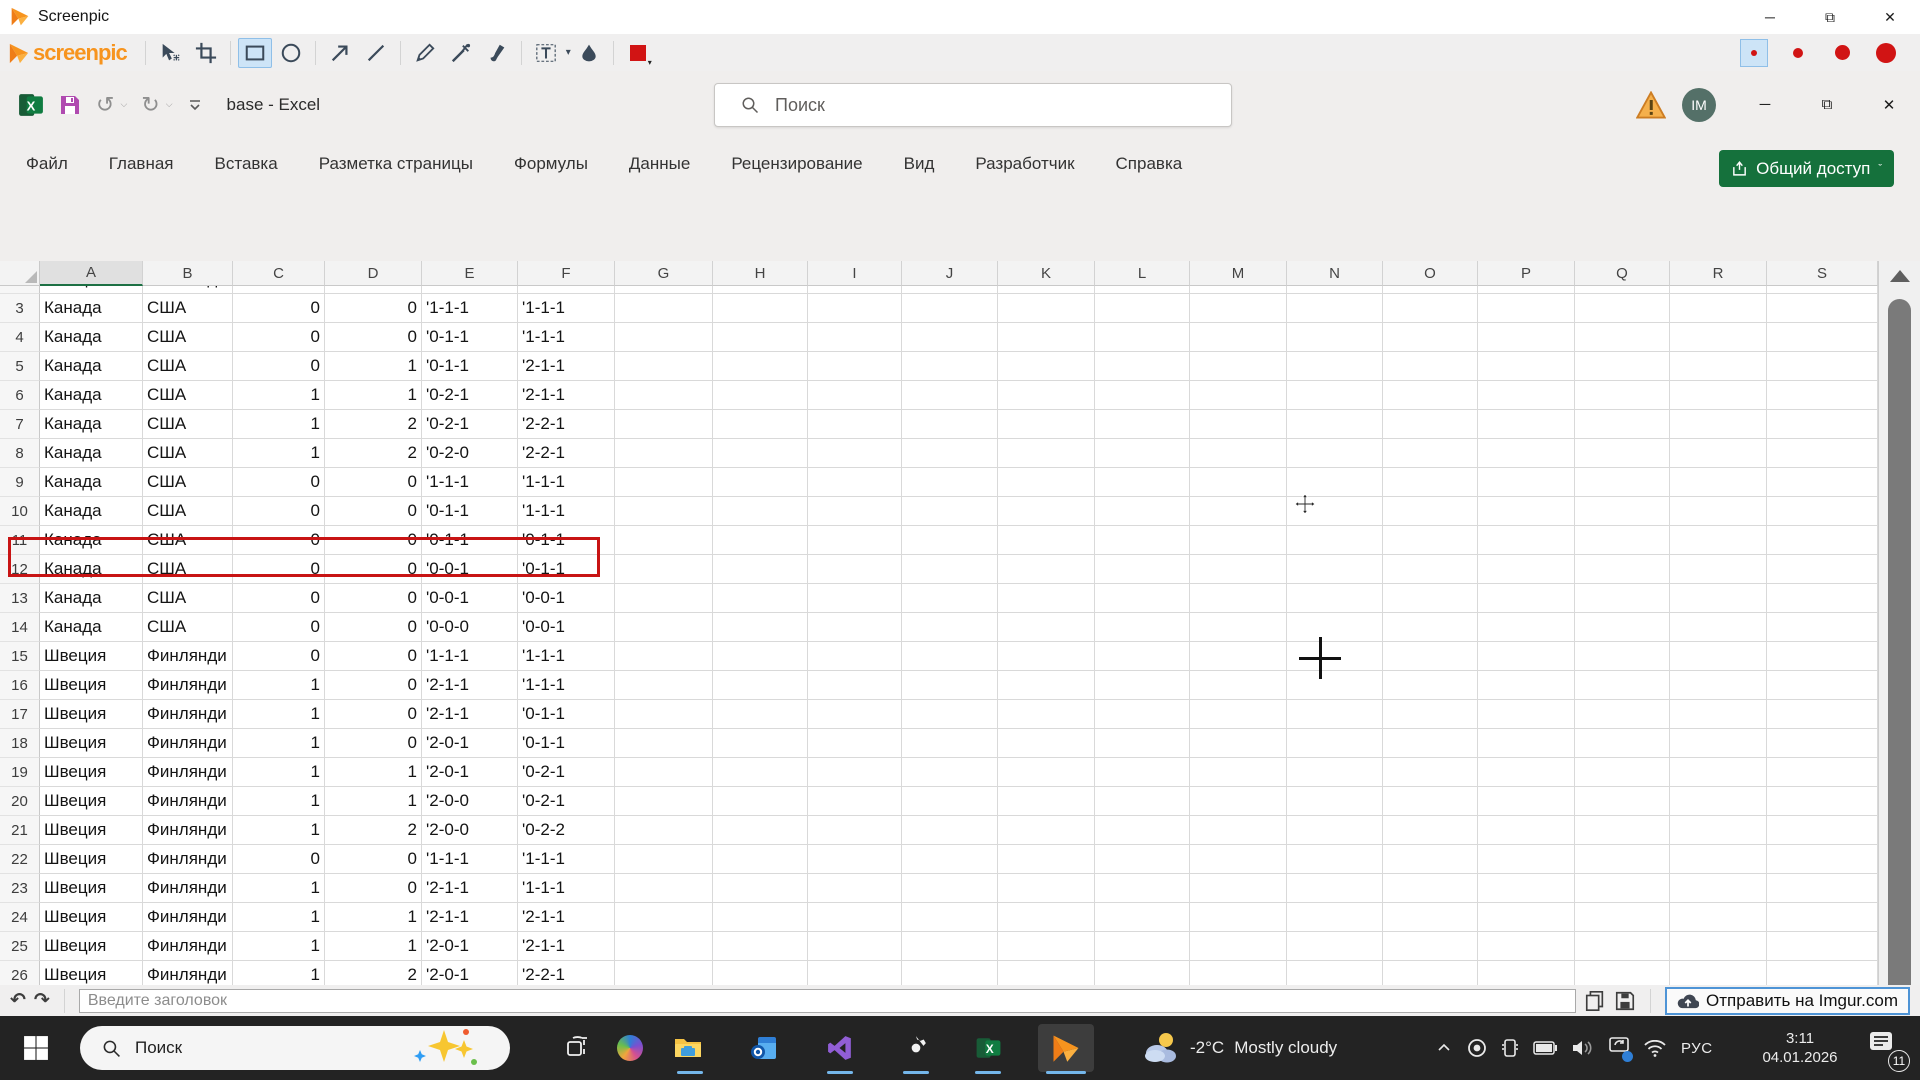  What do you see at coordinates (373, 273) in the screenshot?
I see `column-header-D: D` at bounding box center [373, 273].